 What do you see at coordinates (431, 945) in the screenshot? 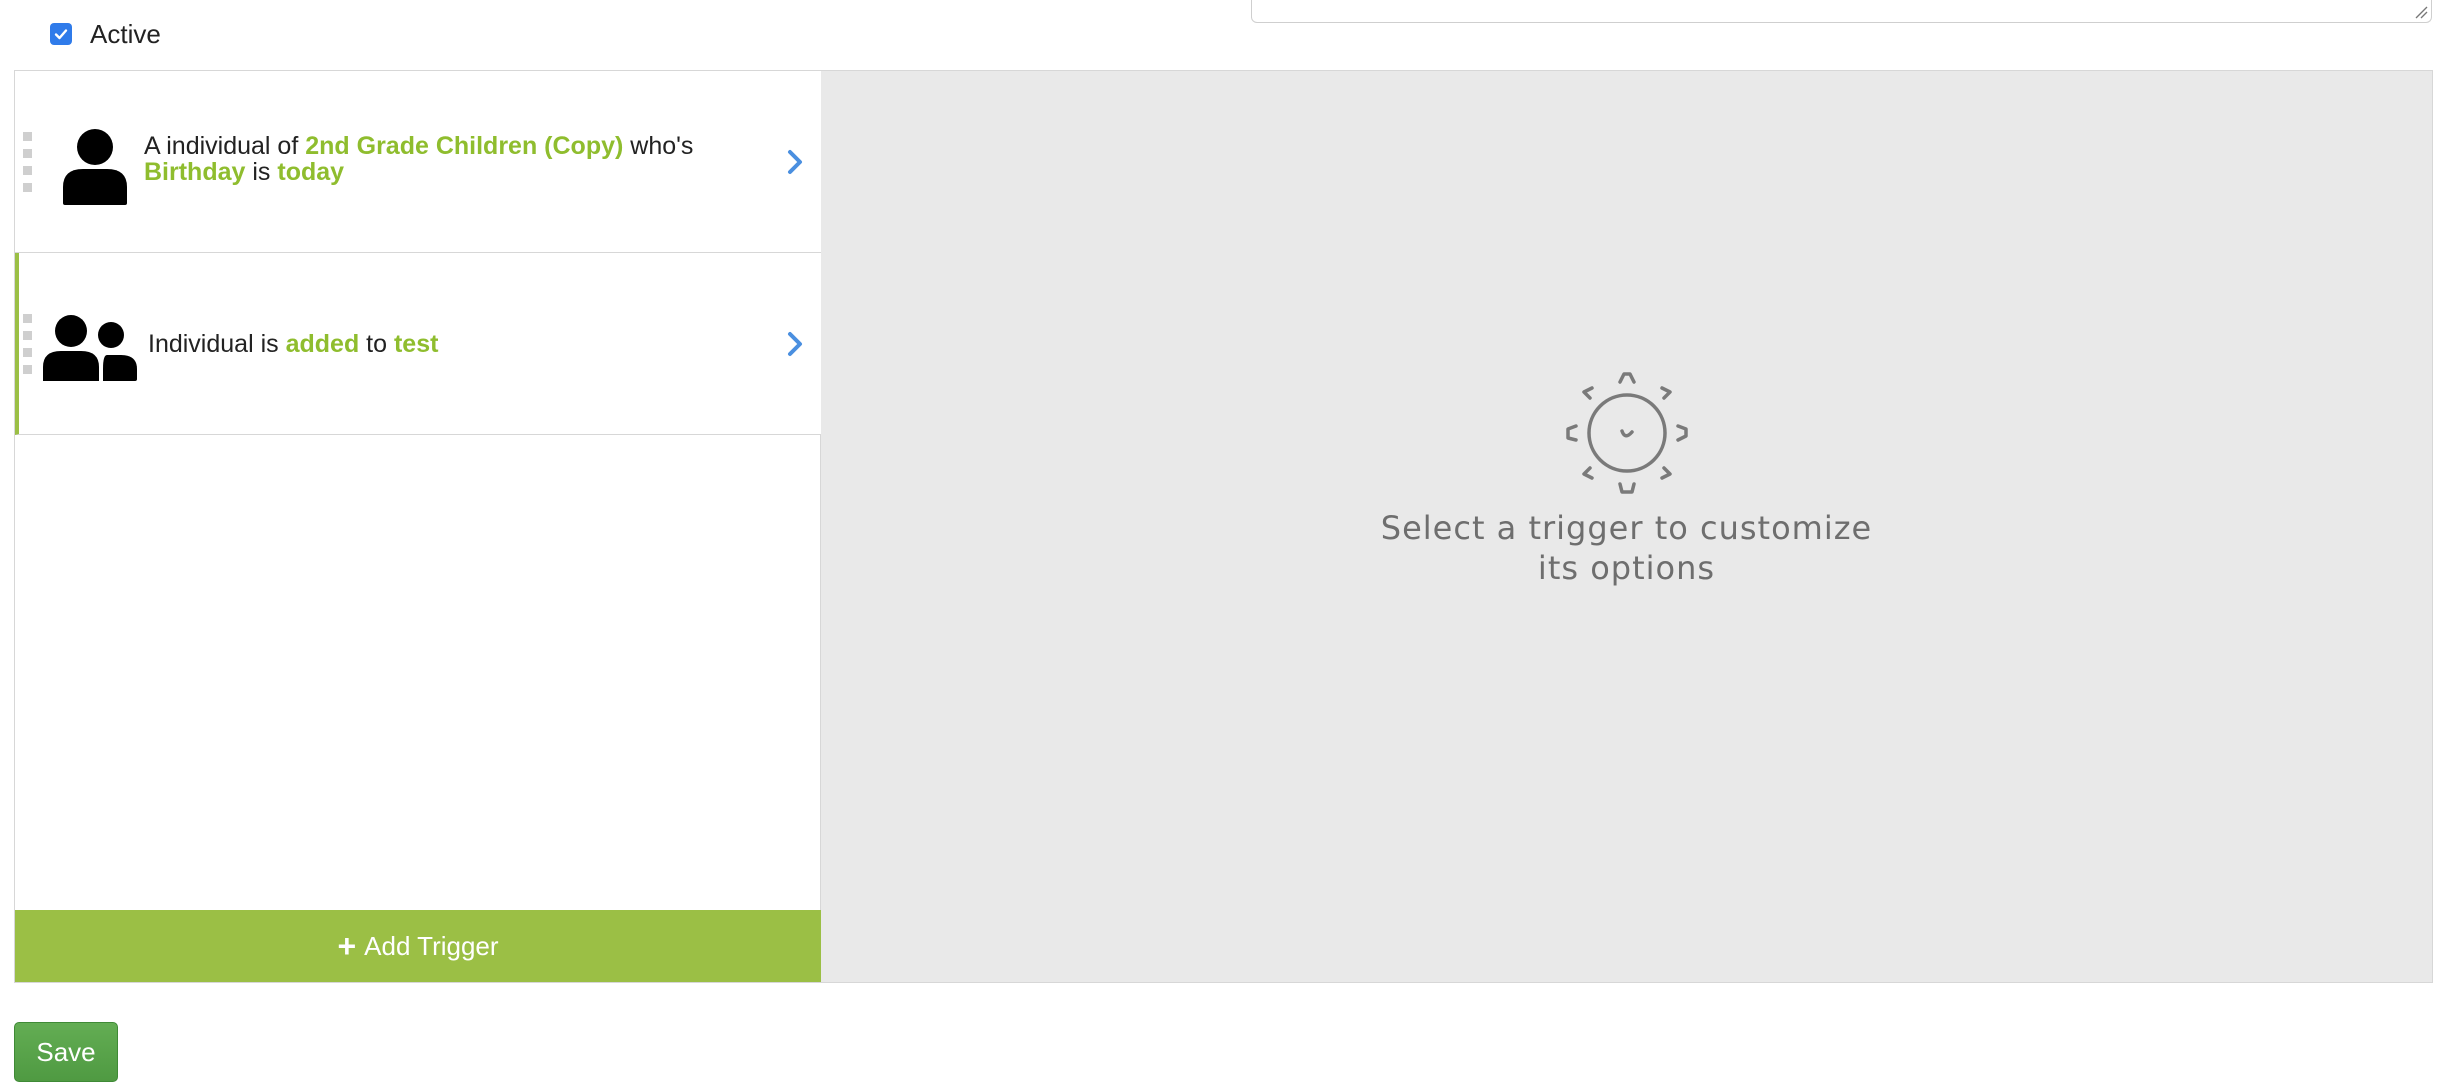
I see `add-trigger-label: Add Trigger` at bounding box center [431, 945].